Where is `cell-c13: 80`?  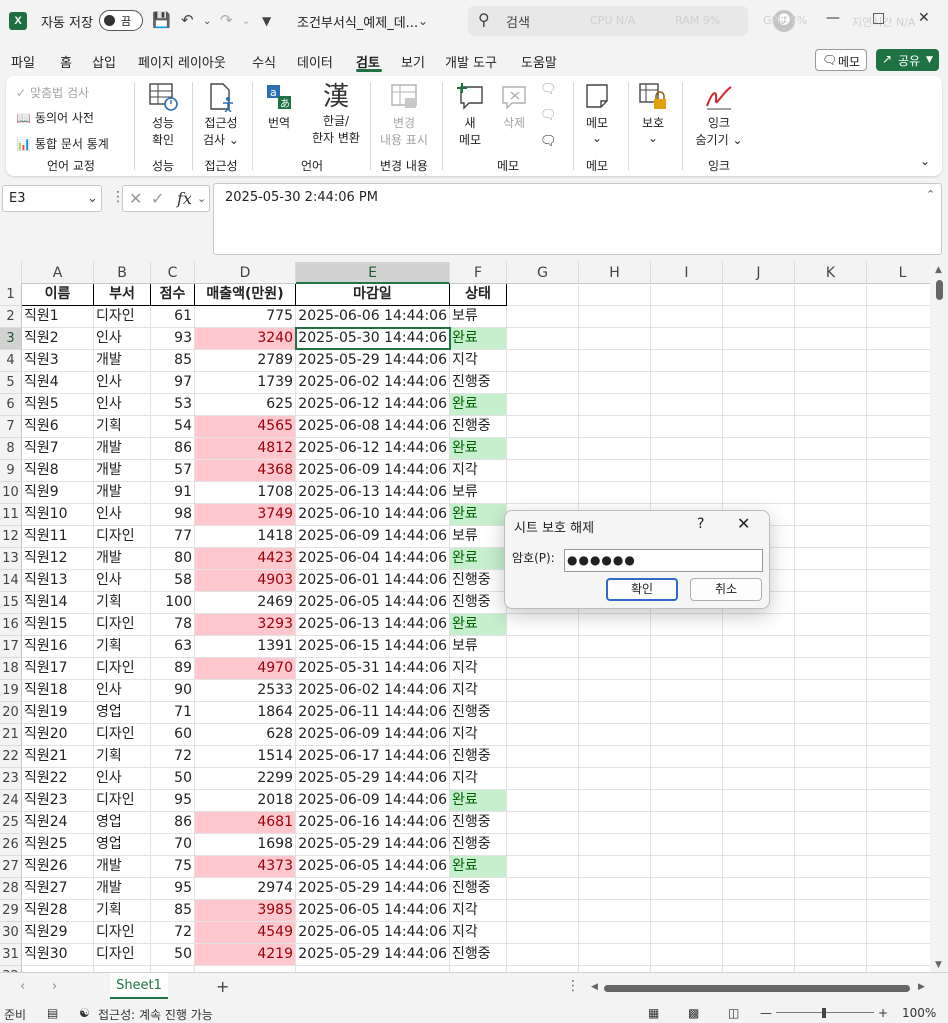 cell-c13: 80 is located at coordinates (173, 559).